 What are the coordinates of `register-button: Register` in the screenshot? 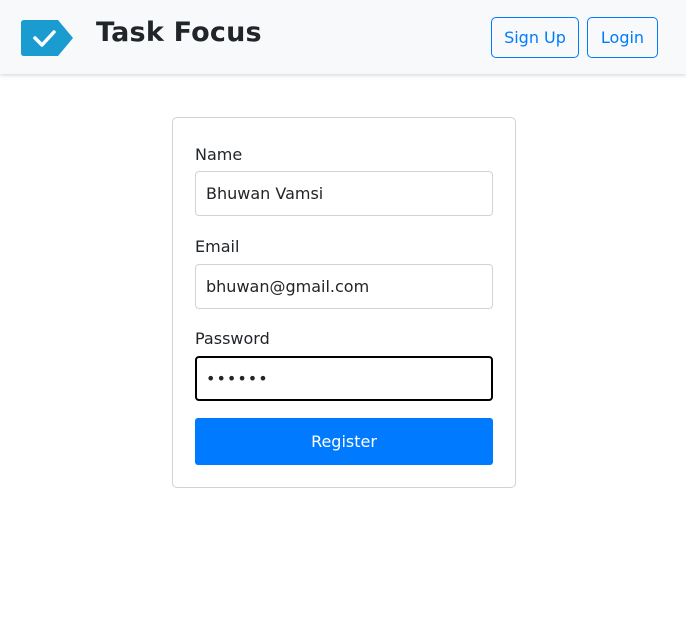 It's located at (344, 441).